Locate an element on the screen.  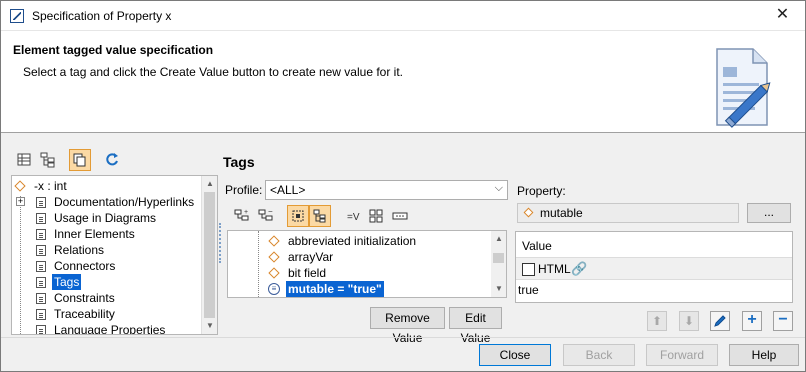
show-applied-icon is located at coordinates (298, 216).